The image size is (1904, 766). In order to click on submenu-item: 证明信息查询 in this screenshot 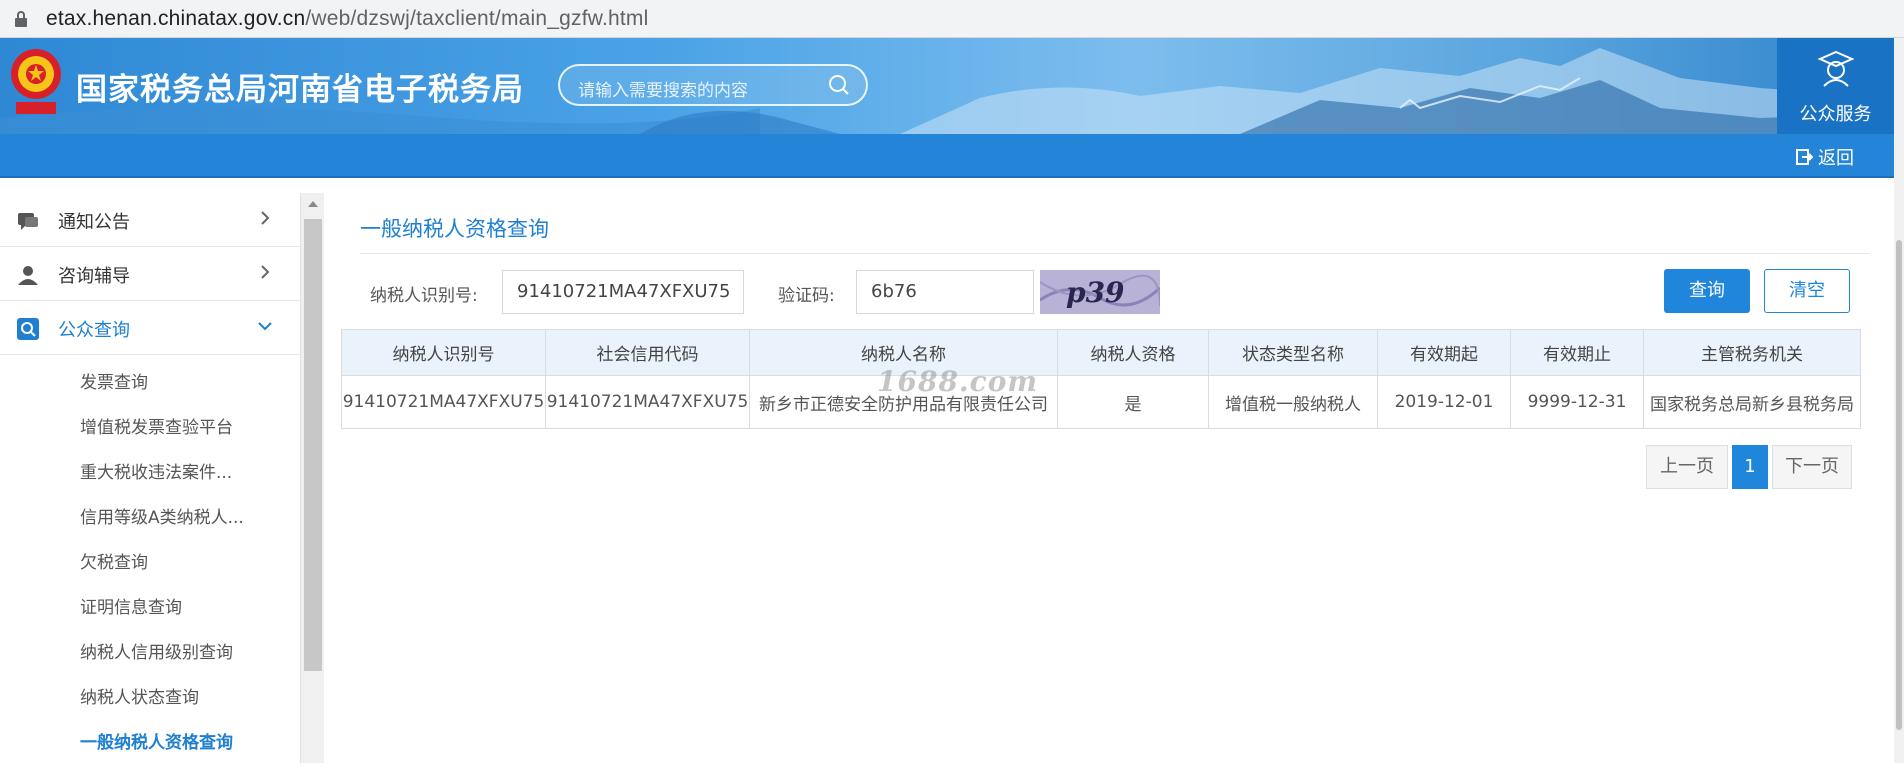, I will do `click(150, 608)`.